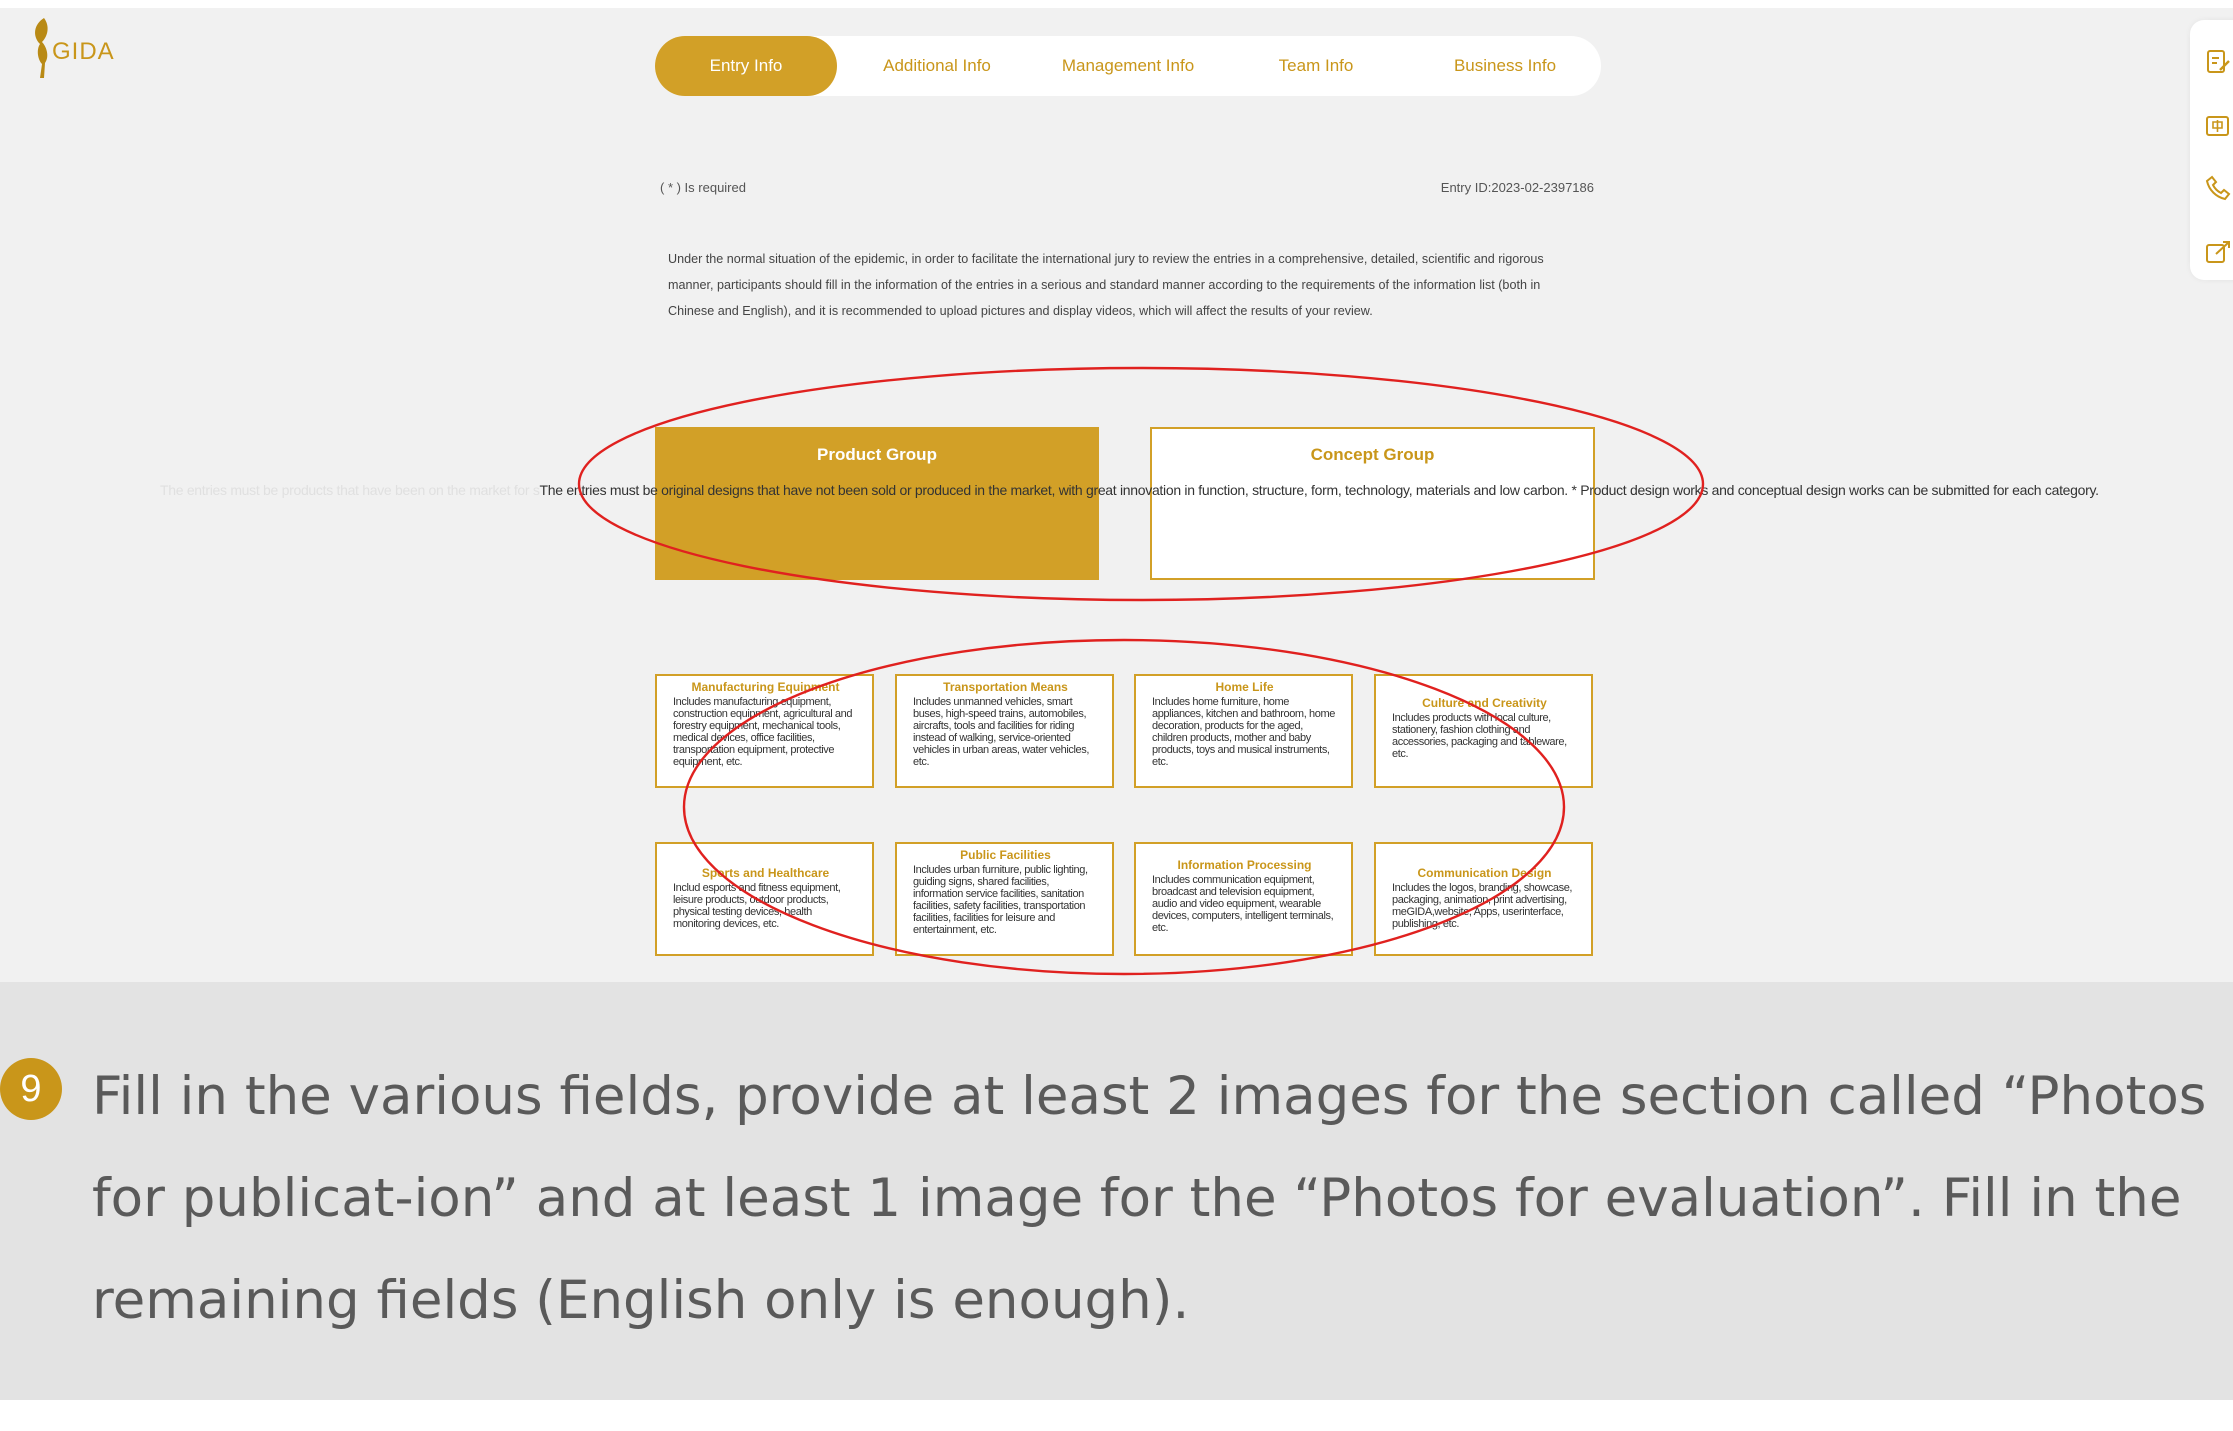 This screenshot has height=1431, width=2233. What do you see at coordinates (1484, 873) in the screenshot?
I see `category-title: Communication Design` at bounding box center [1484, 873].